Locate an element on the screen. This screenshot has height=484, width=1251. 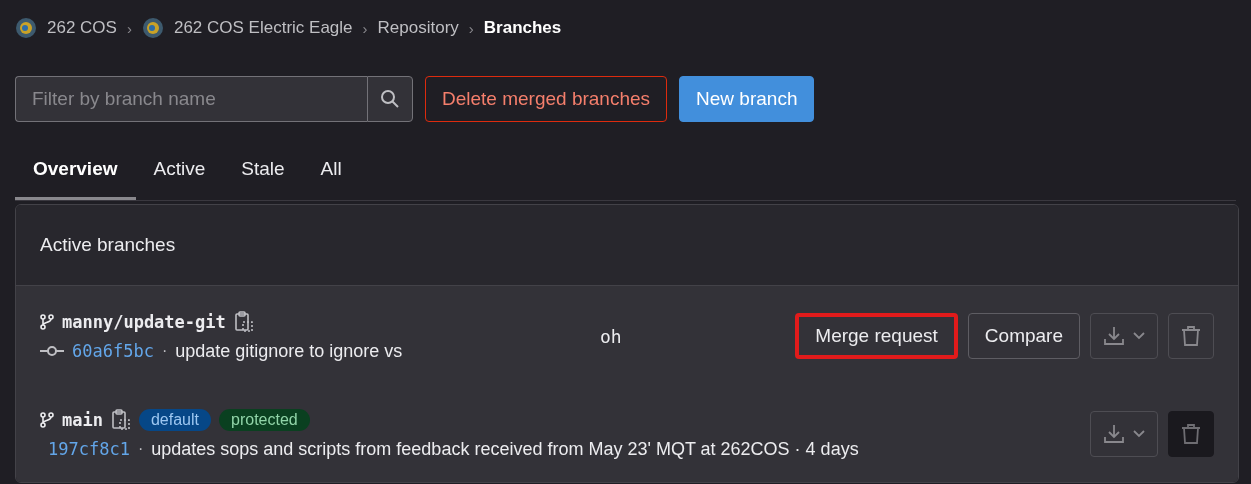
delete-merged-button: Delete merged branches is located at coordinates (546, 99).